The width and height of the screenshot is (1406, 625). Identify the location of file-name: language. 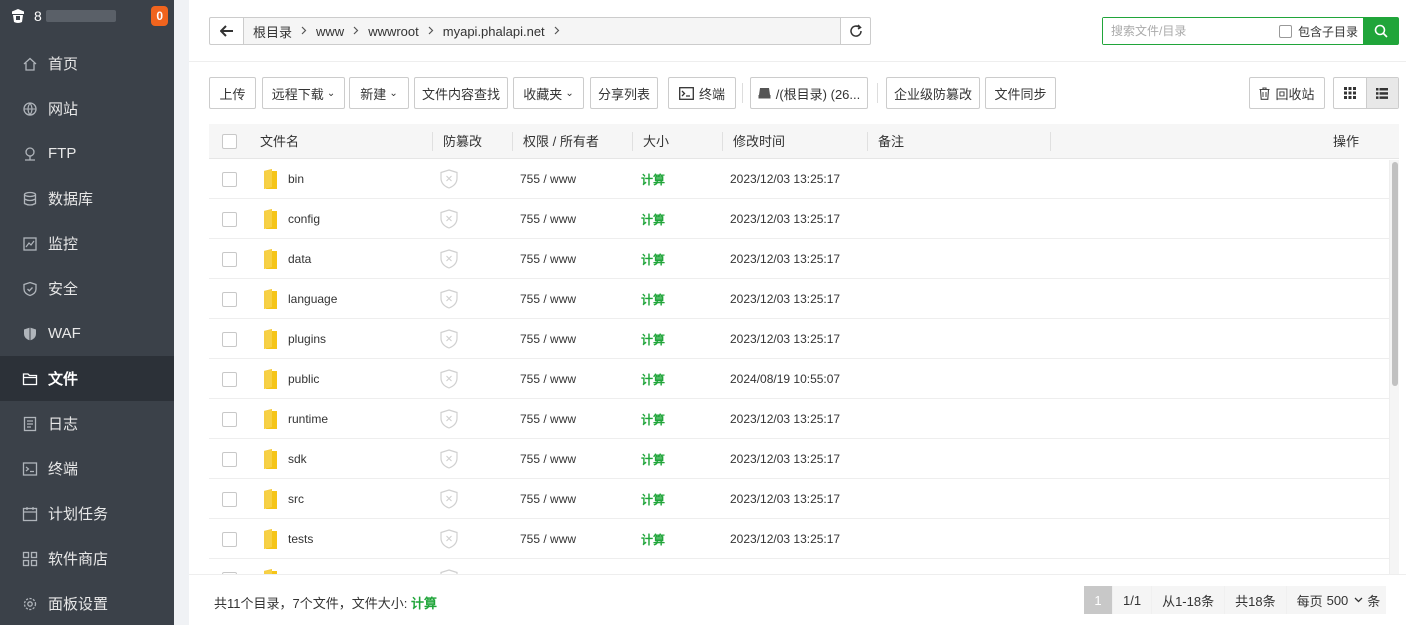
(312, 299).